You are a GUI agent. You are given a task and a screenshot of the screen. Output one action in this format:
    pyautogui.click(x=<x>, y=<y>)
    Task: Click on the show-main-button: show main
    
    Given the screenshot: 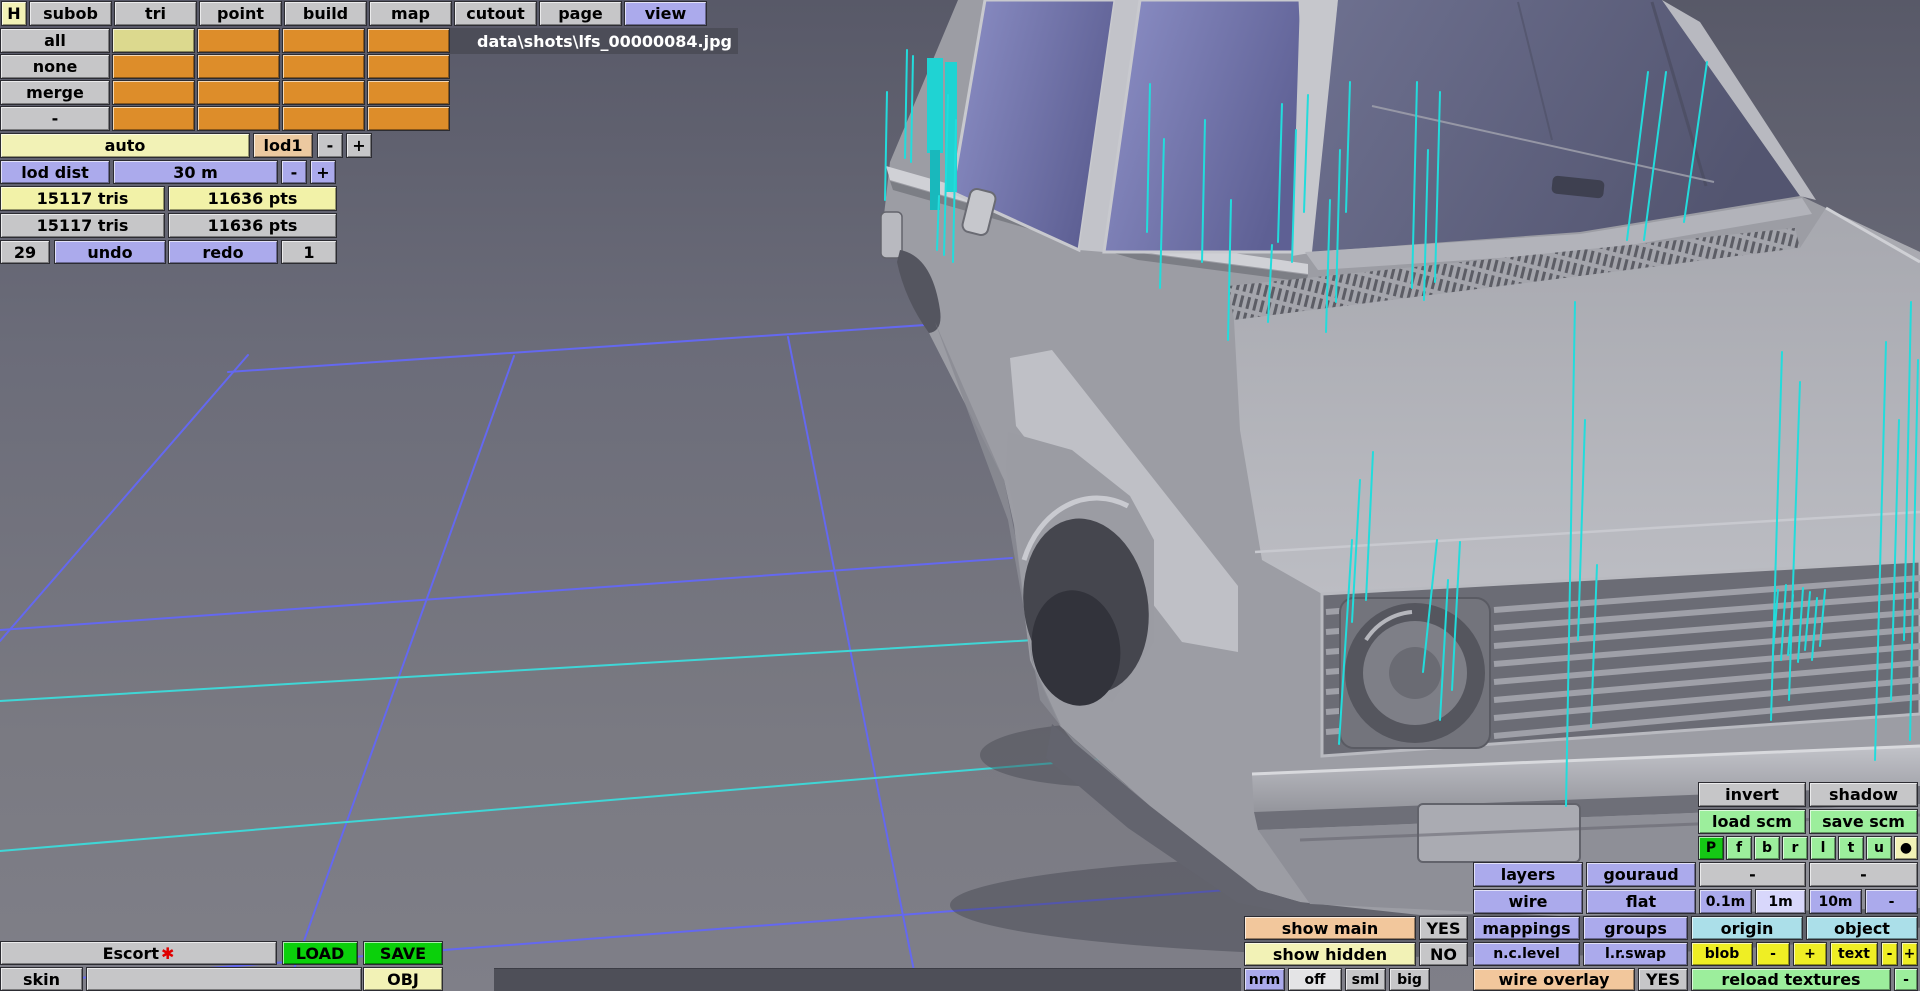 What is the action you would take?
    pyautogui.click(x=1330, y=928)
    